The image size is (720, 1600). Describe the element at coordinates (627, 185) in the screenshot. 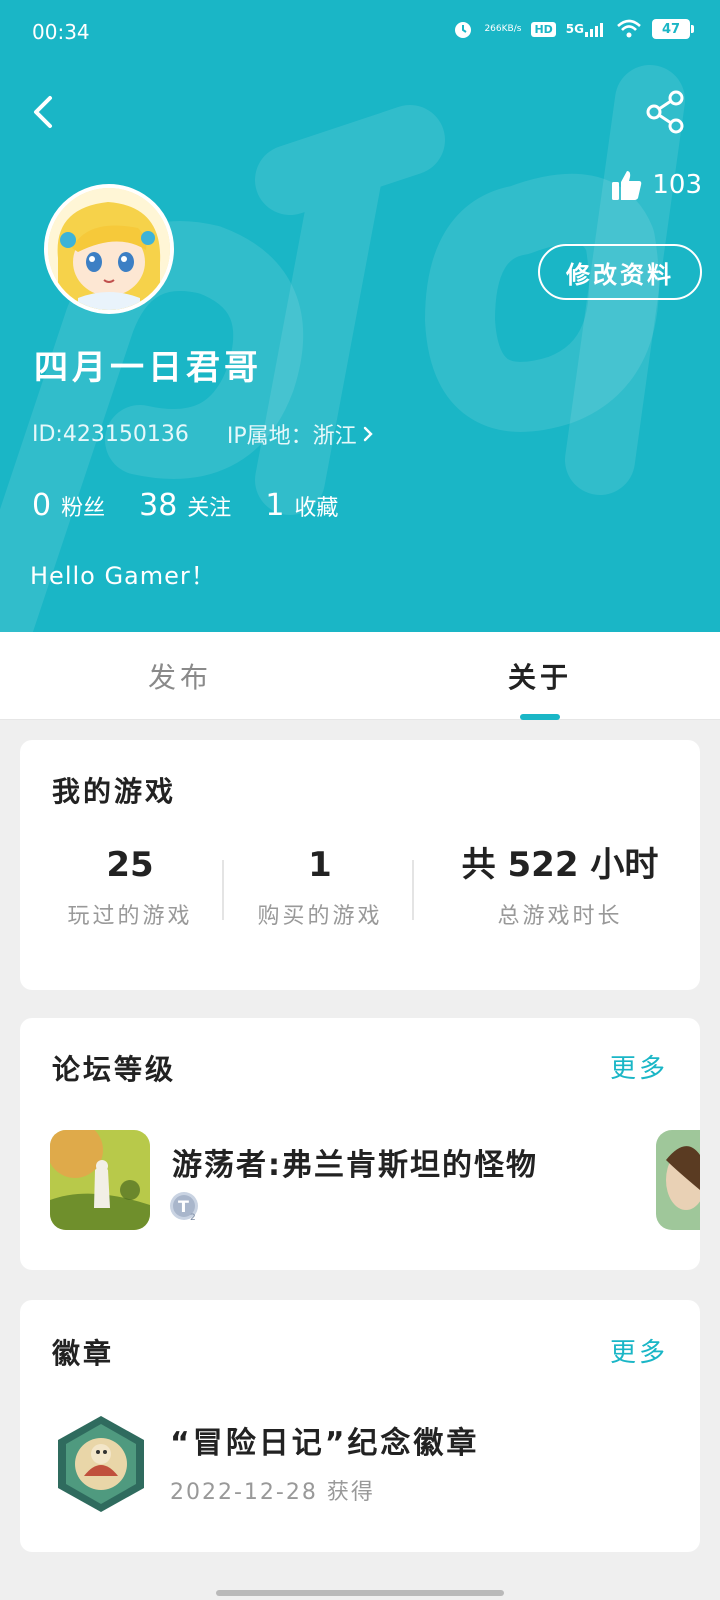

I see `thumbs-up-icon` at that location.